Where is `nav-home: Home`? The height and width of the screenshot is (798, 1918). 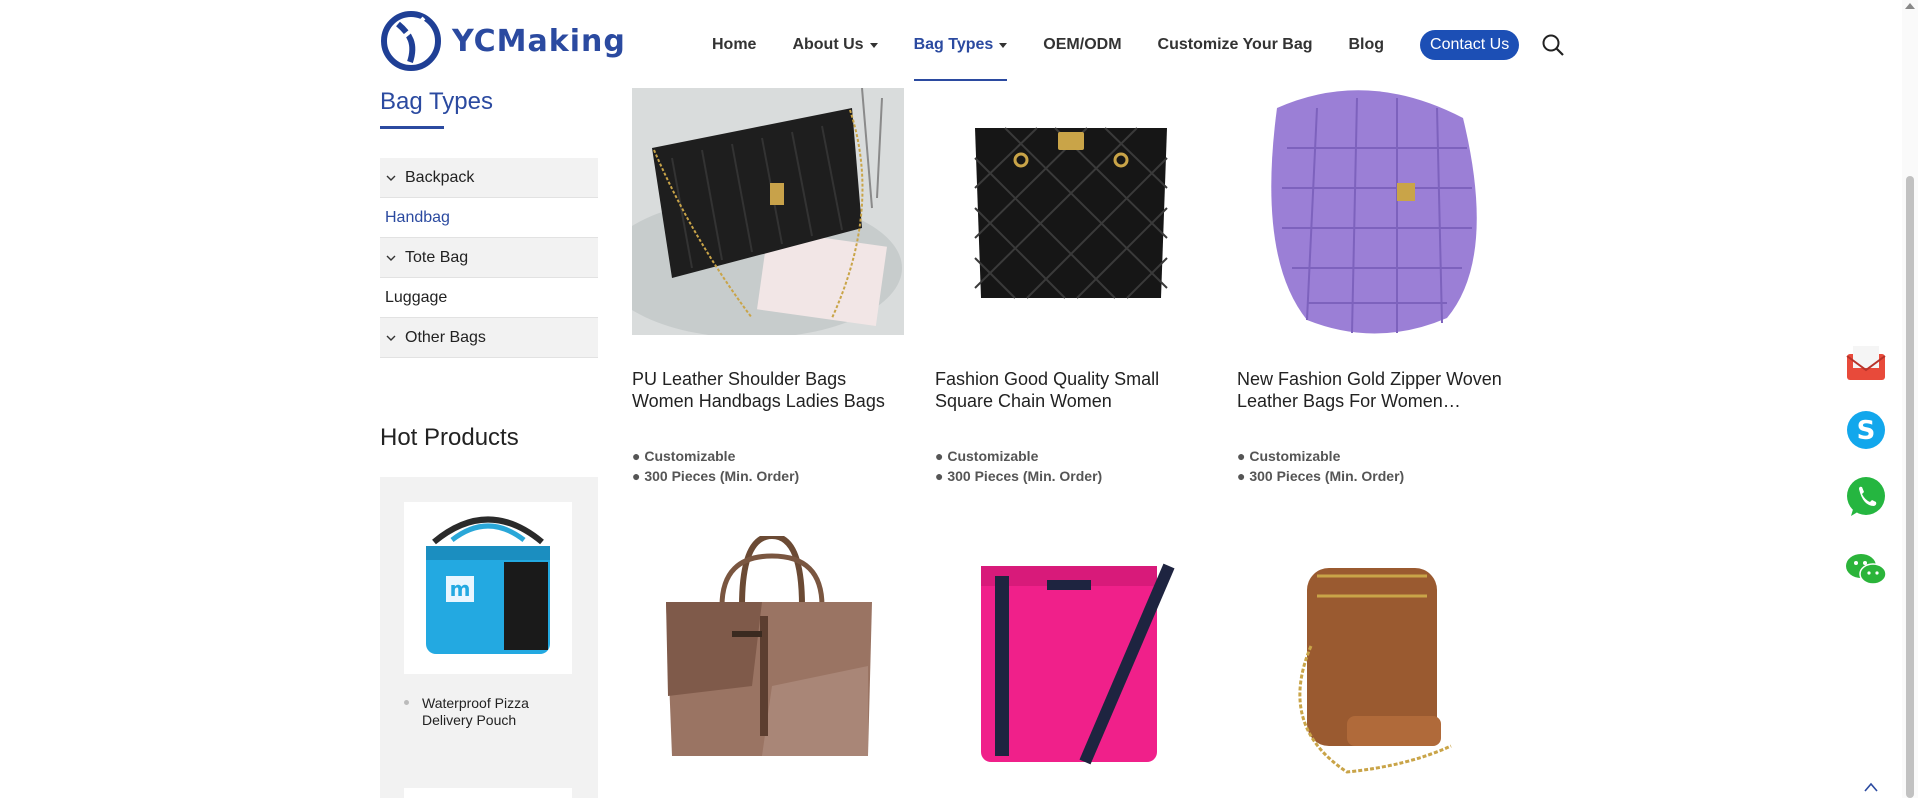 nav-home: Home is located at coordinates (734, 45).